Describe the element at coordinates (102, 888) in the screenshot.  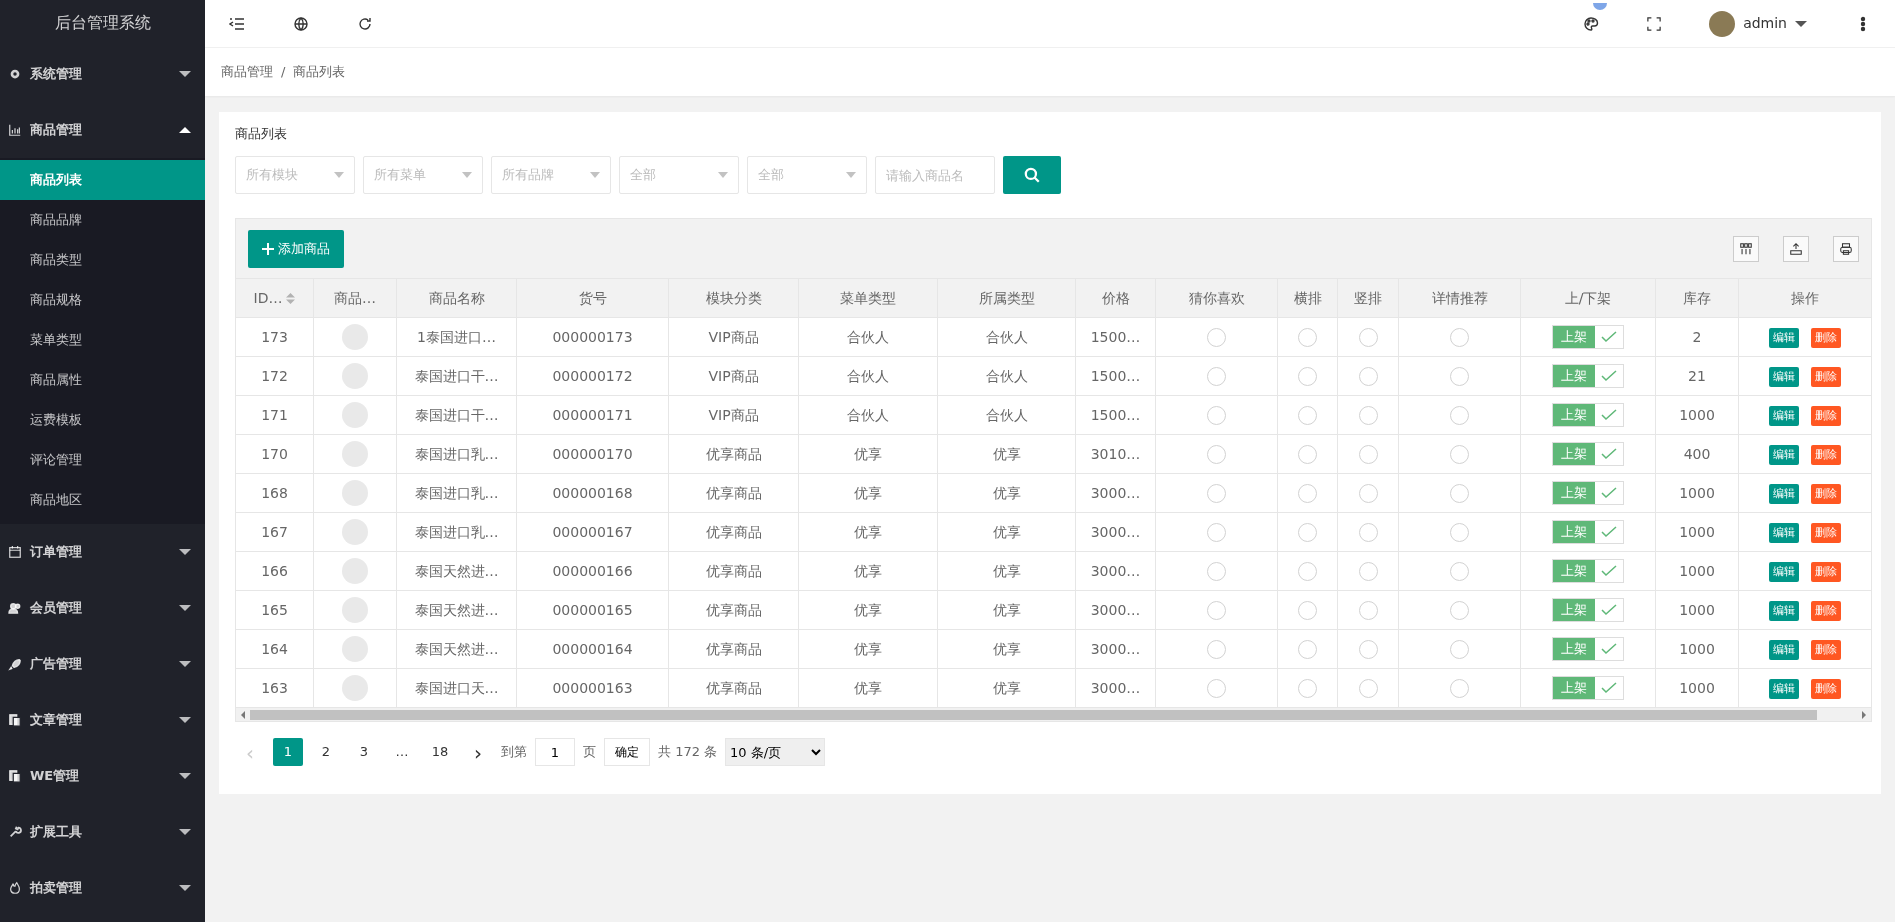
I see `sidebar-item: 拍卖管理` at that location.